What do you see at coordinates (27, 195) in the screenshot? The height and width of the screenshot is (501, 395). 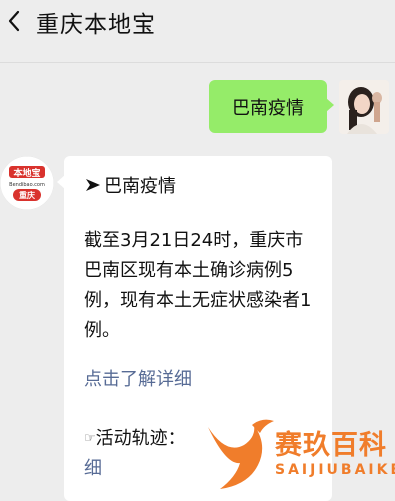 I see `svg-text: 重庆` at bounding box center [27, 195].